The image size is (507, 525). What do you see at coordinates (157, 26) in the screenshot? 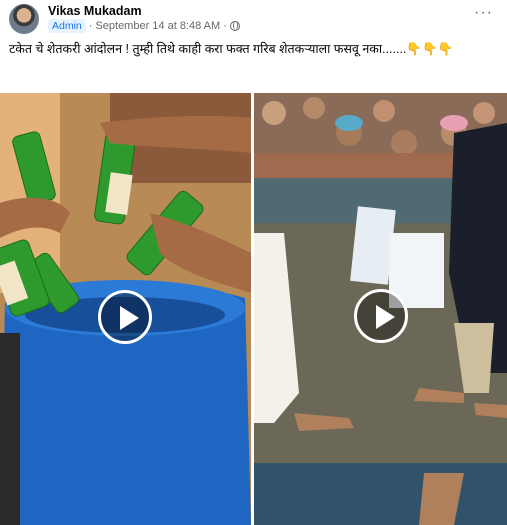
I see `post-timestamp: September 14 at 8:48 AM` at bounding box center [157, 26].